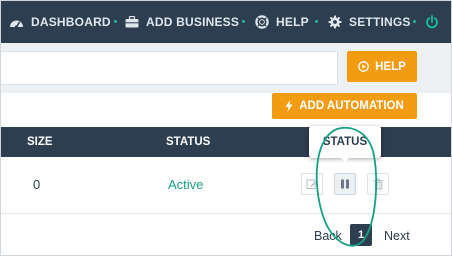 The image size is (452, 256). Describe the element at coordinates (37, 184) in the screenshot. I see `size-cell: 0` at that location.